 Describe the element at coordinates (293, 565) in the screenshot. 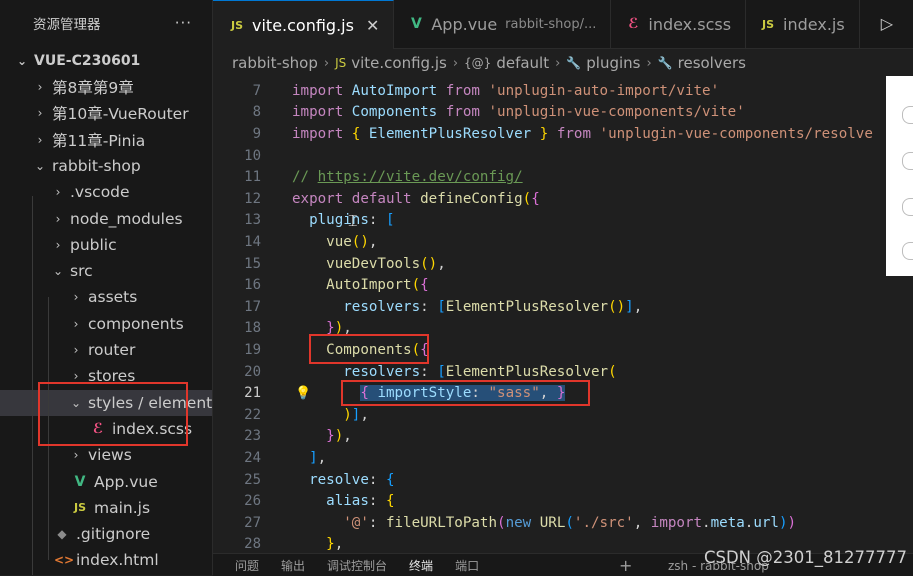

I see `panel-tab-output: 输出` at that location.